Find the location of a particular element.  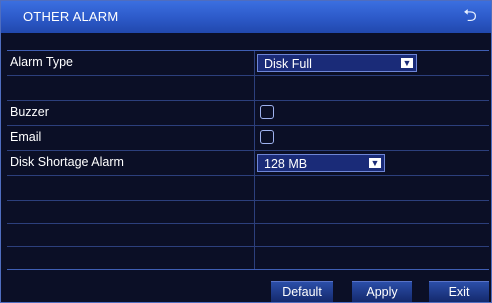

email-label: Email is located at coordinates (26, 137).